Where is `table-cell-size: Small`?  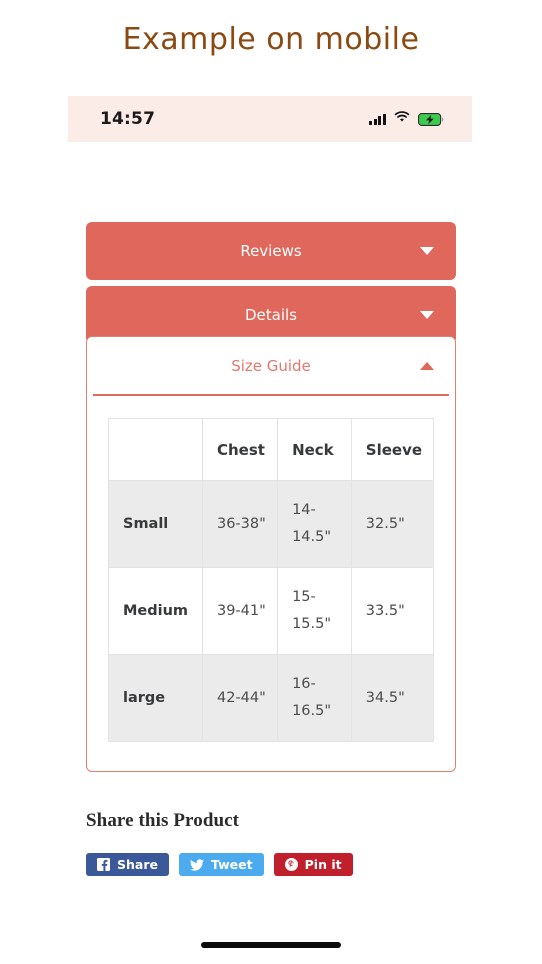
table-cell-size: Small is located at coordinates (155, 524).